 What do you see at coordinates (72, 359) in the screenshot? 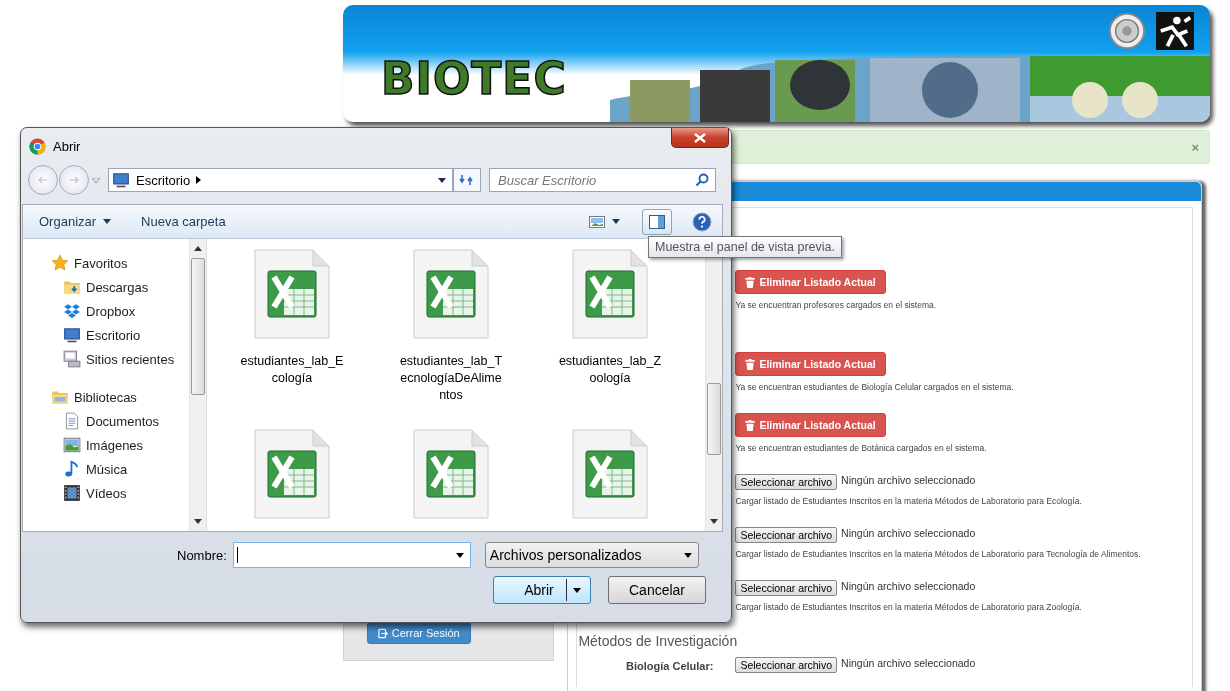
I see `computer-icon` at bounding box center [72, 359].